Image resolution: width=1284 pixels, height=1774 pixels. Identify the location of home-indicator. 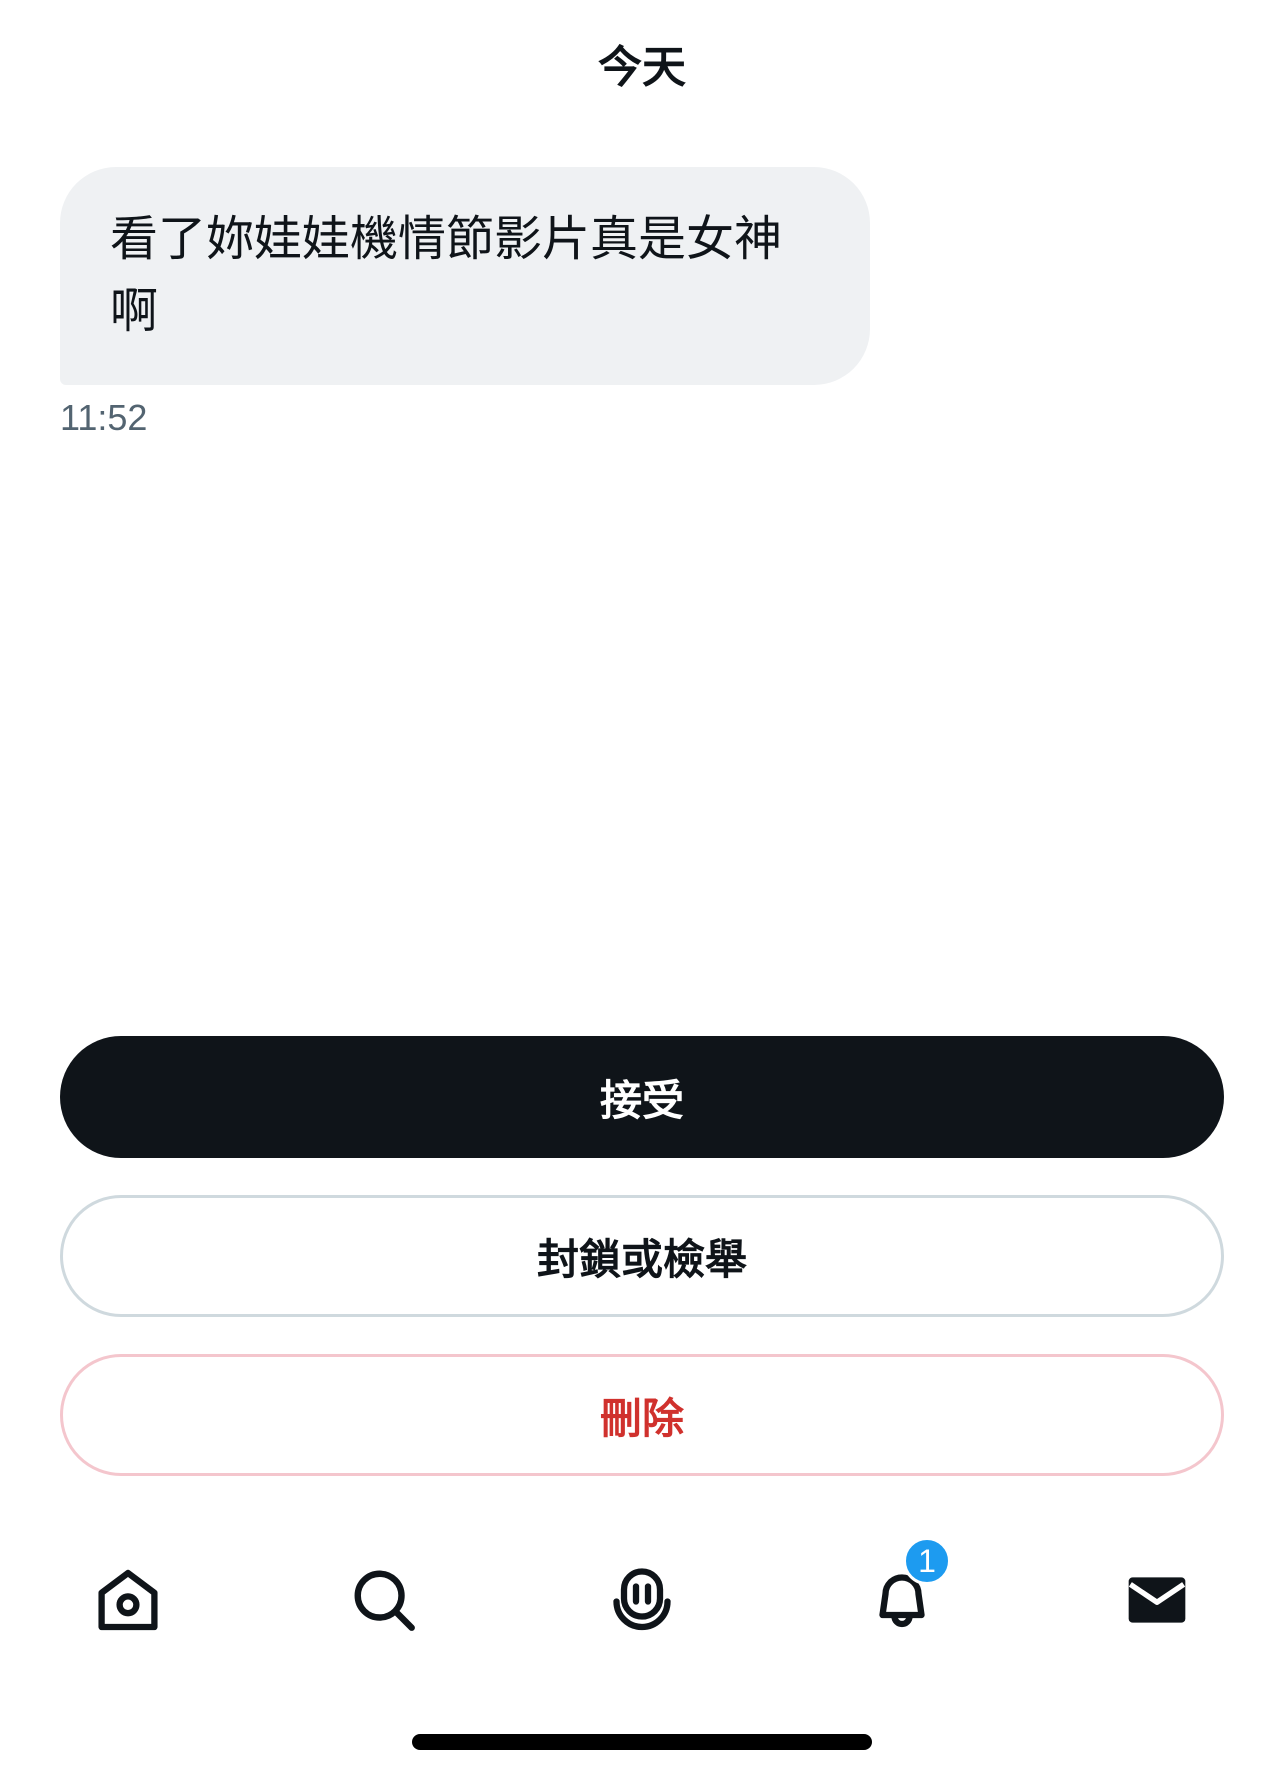
(642, 1742).